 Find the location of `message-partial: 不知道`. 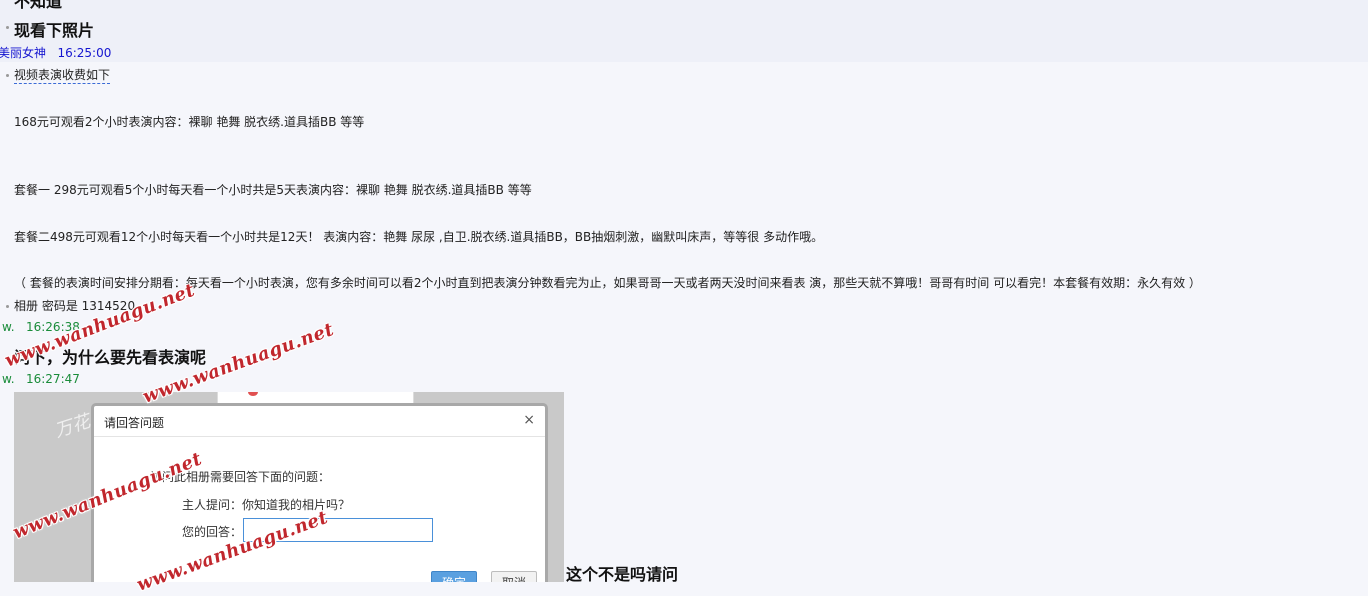

message-partial: 不知道 is located at coordinates (38, 5).